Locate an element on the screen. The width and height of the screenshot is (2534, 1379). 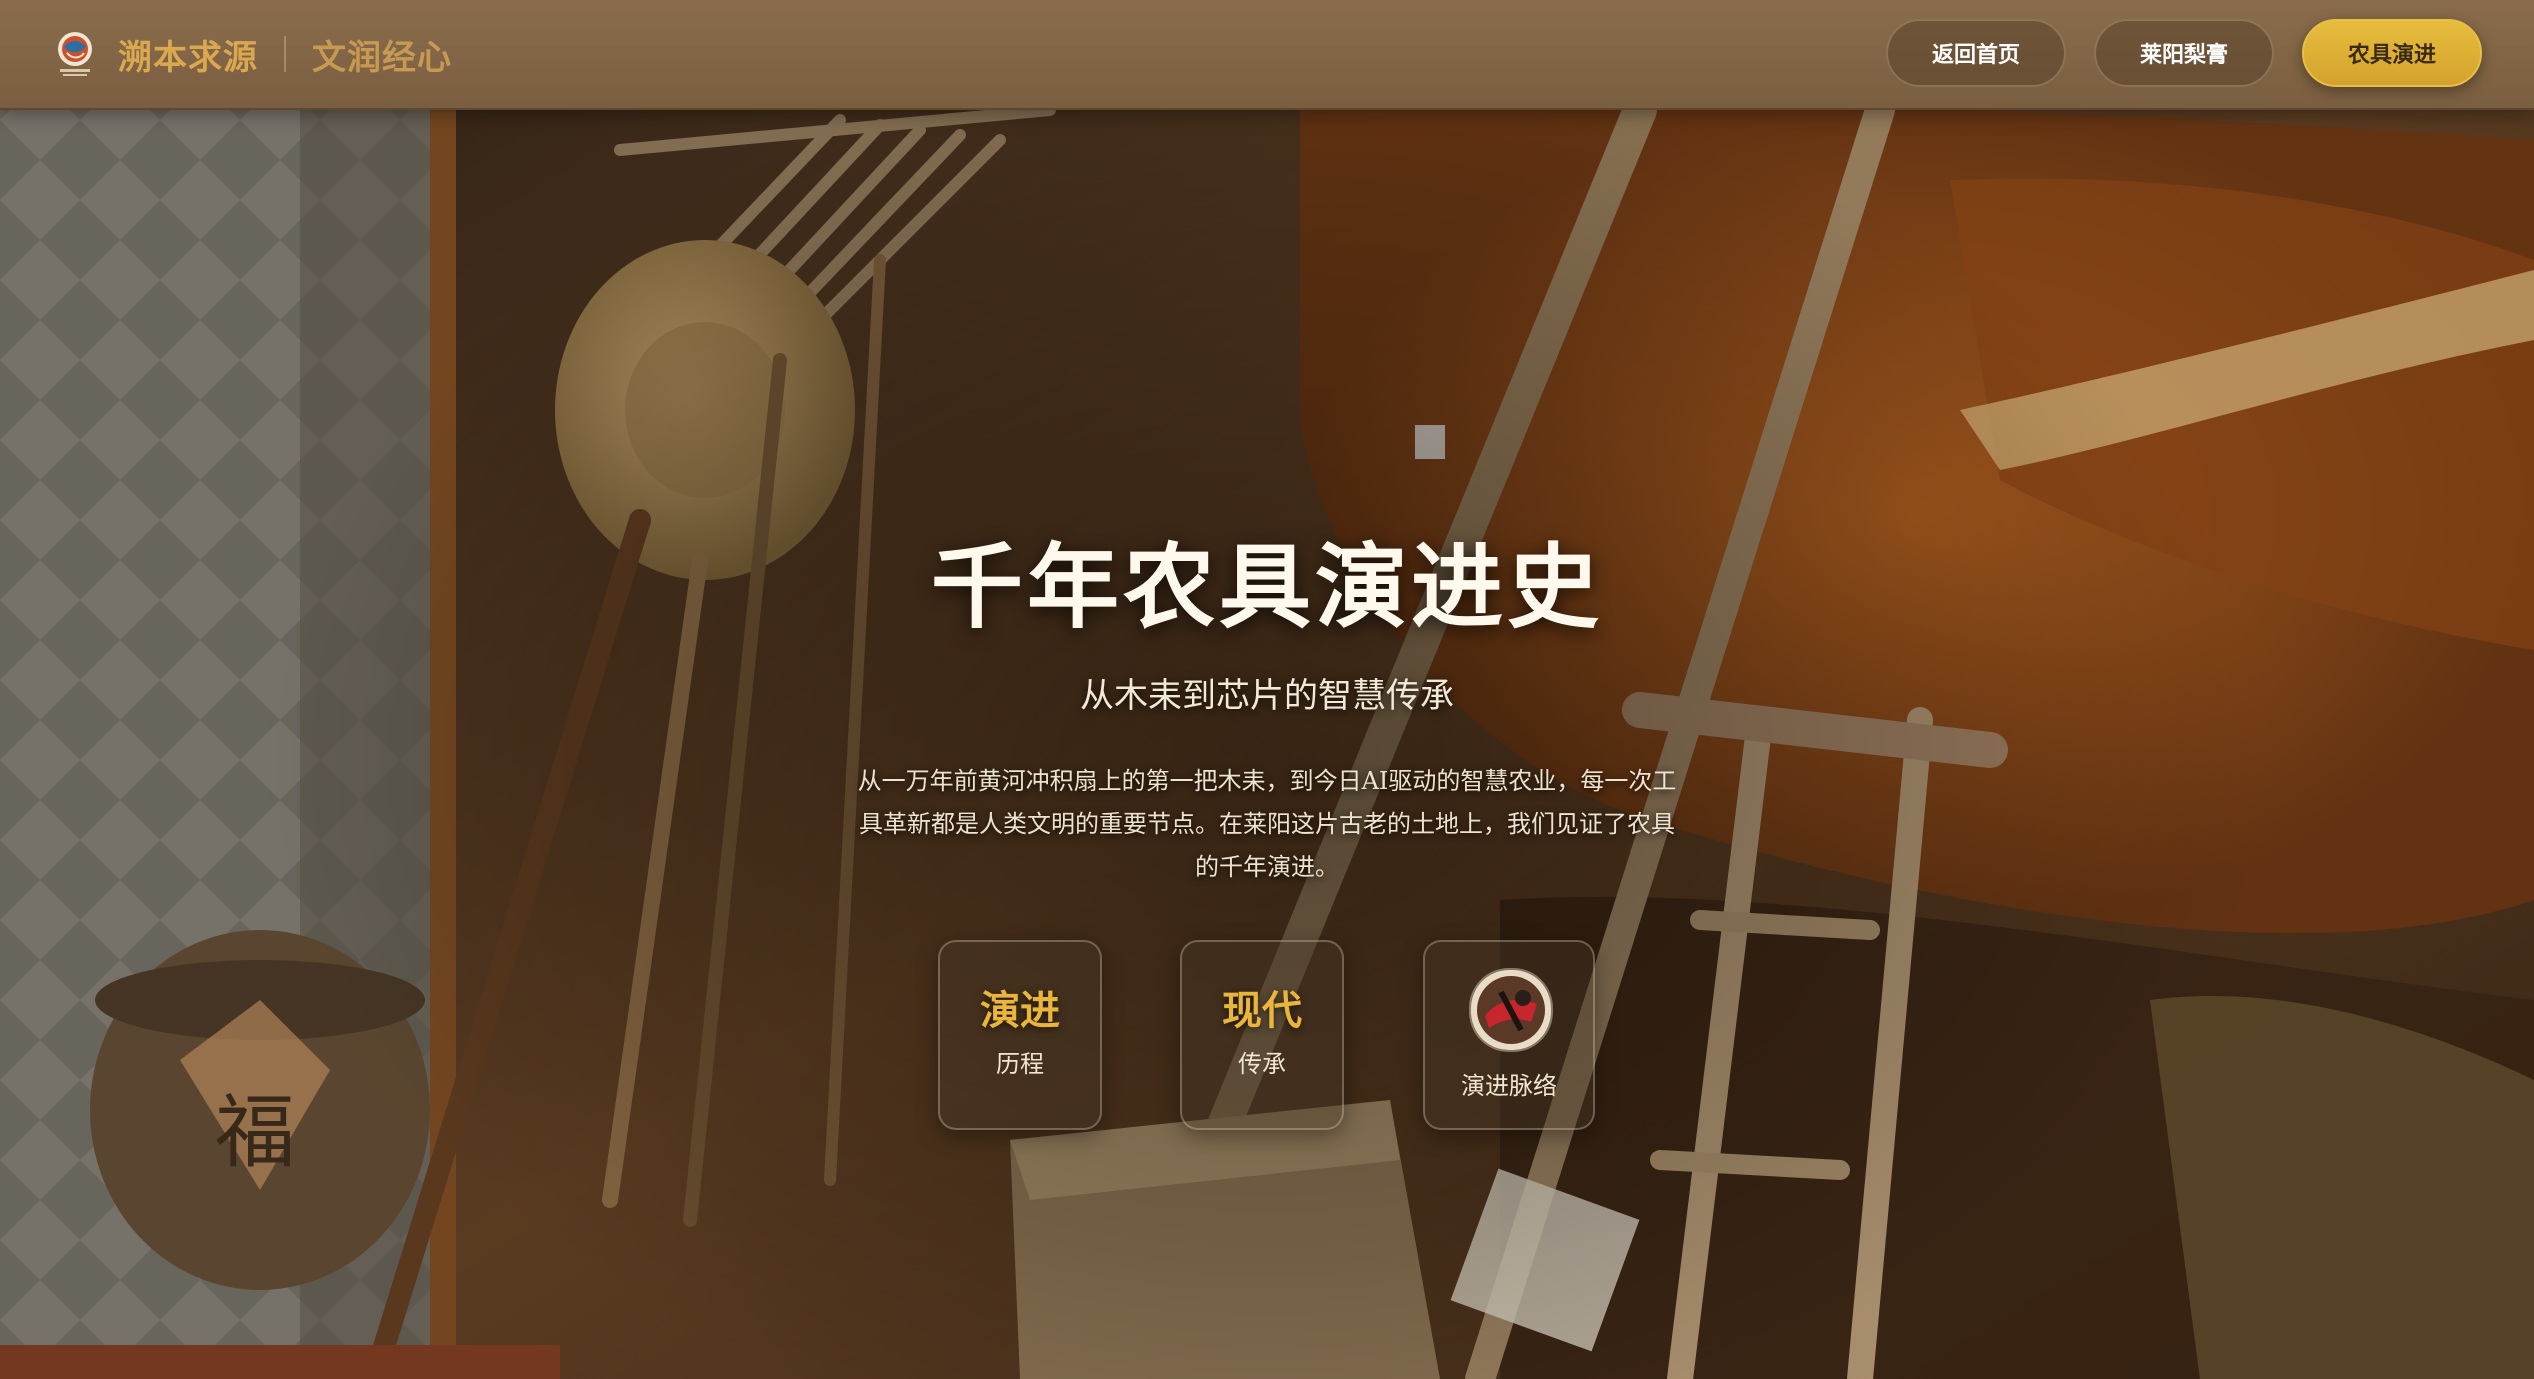
card-evolution-timeline: 演进脉络 is located at coordinates (1509, 1035).